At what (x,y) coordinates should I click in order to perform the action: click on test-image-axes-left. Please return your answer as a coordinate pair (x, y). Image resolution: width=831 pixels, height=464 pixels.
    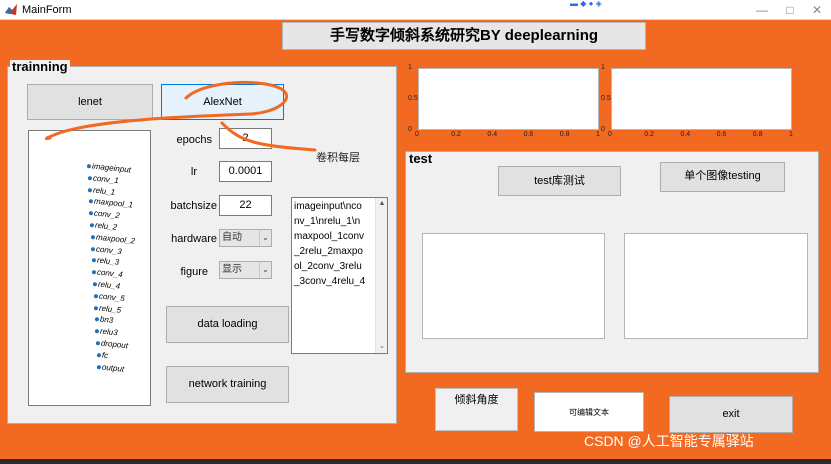
    Looking at the image, I should click on (513, 286).